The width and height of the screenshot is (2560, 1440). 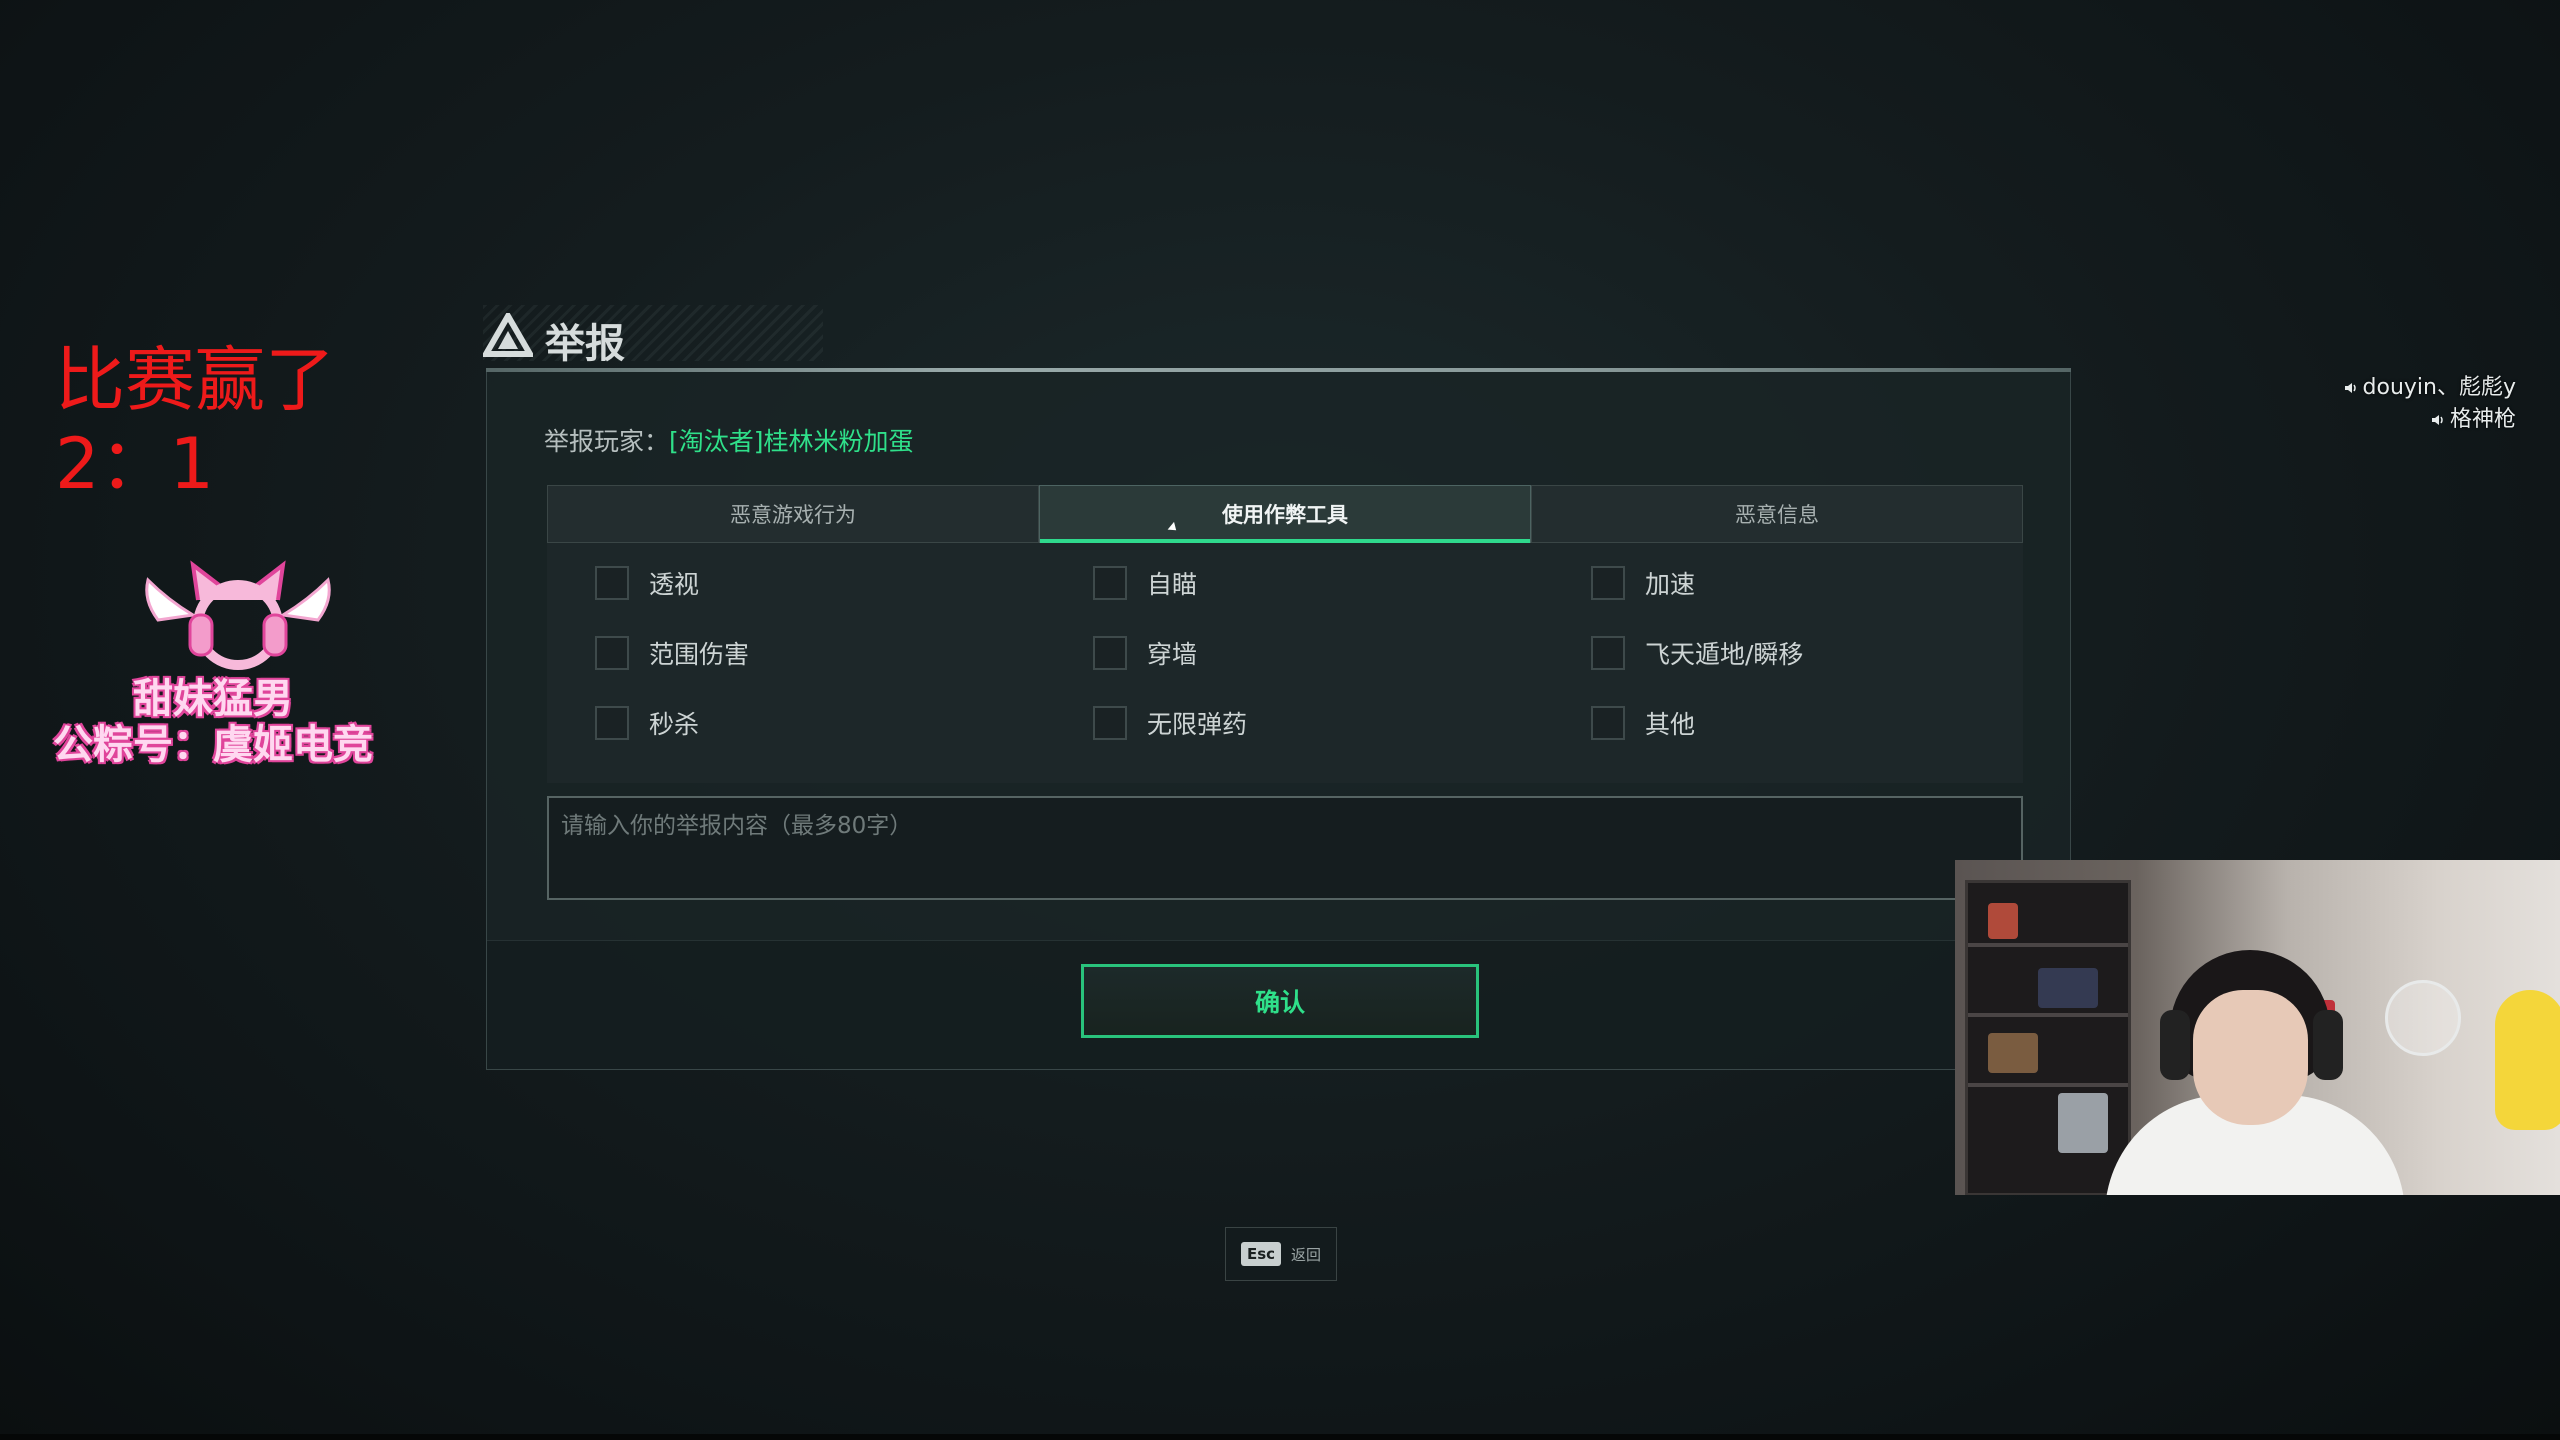 I want to click on warning-triangle-icon, so click(x=508, y=335).